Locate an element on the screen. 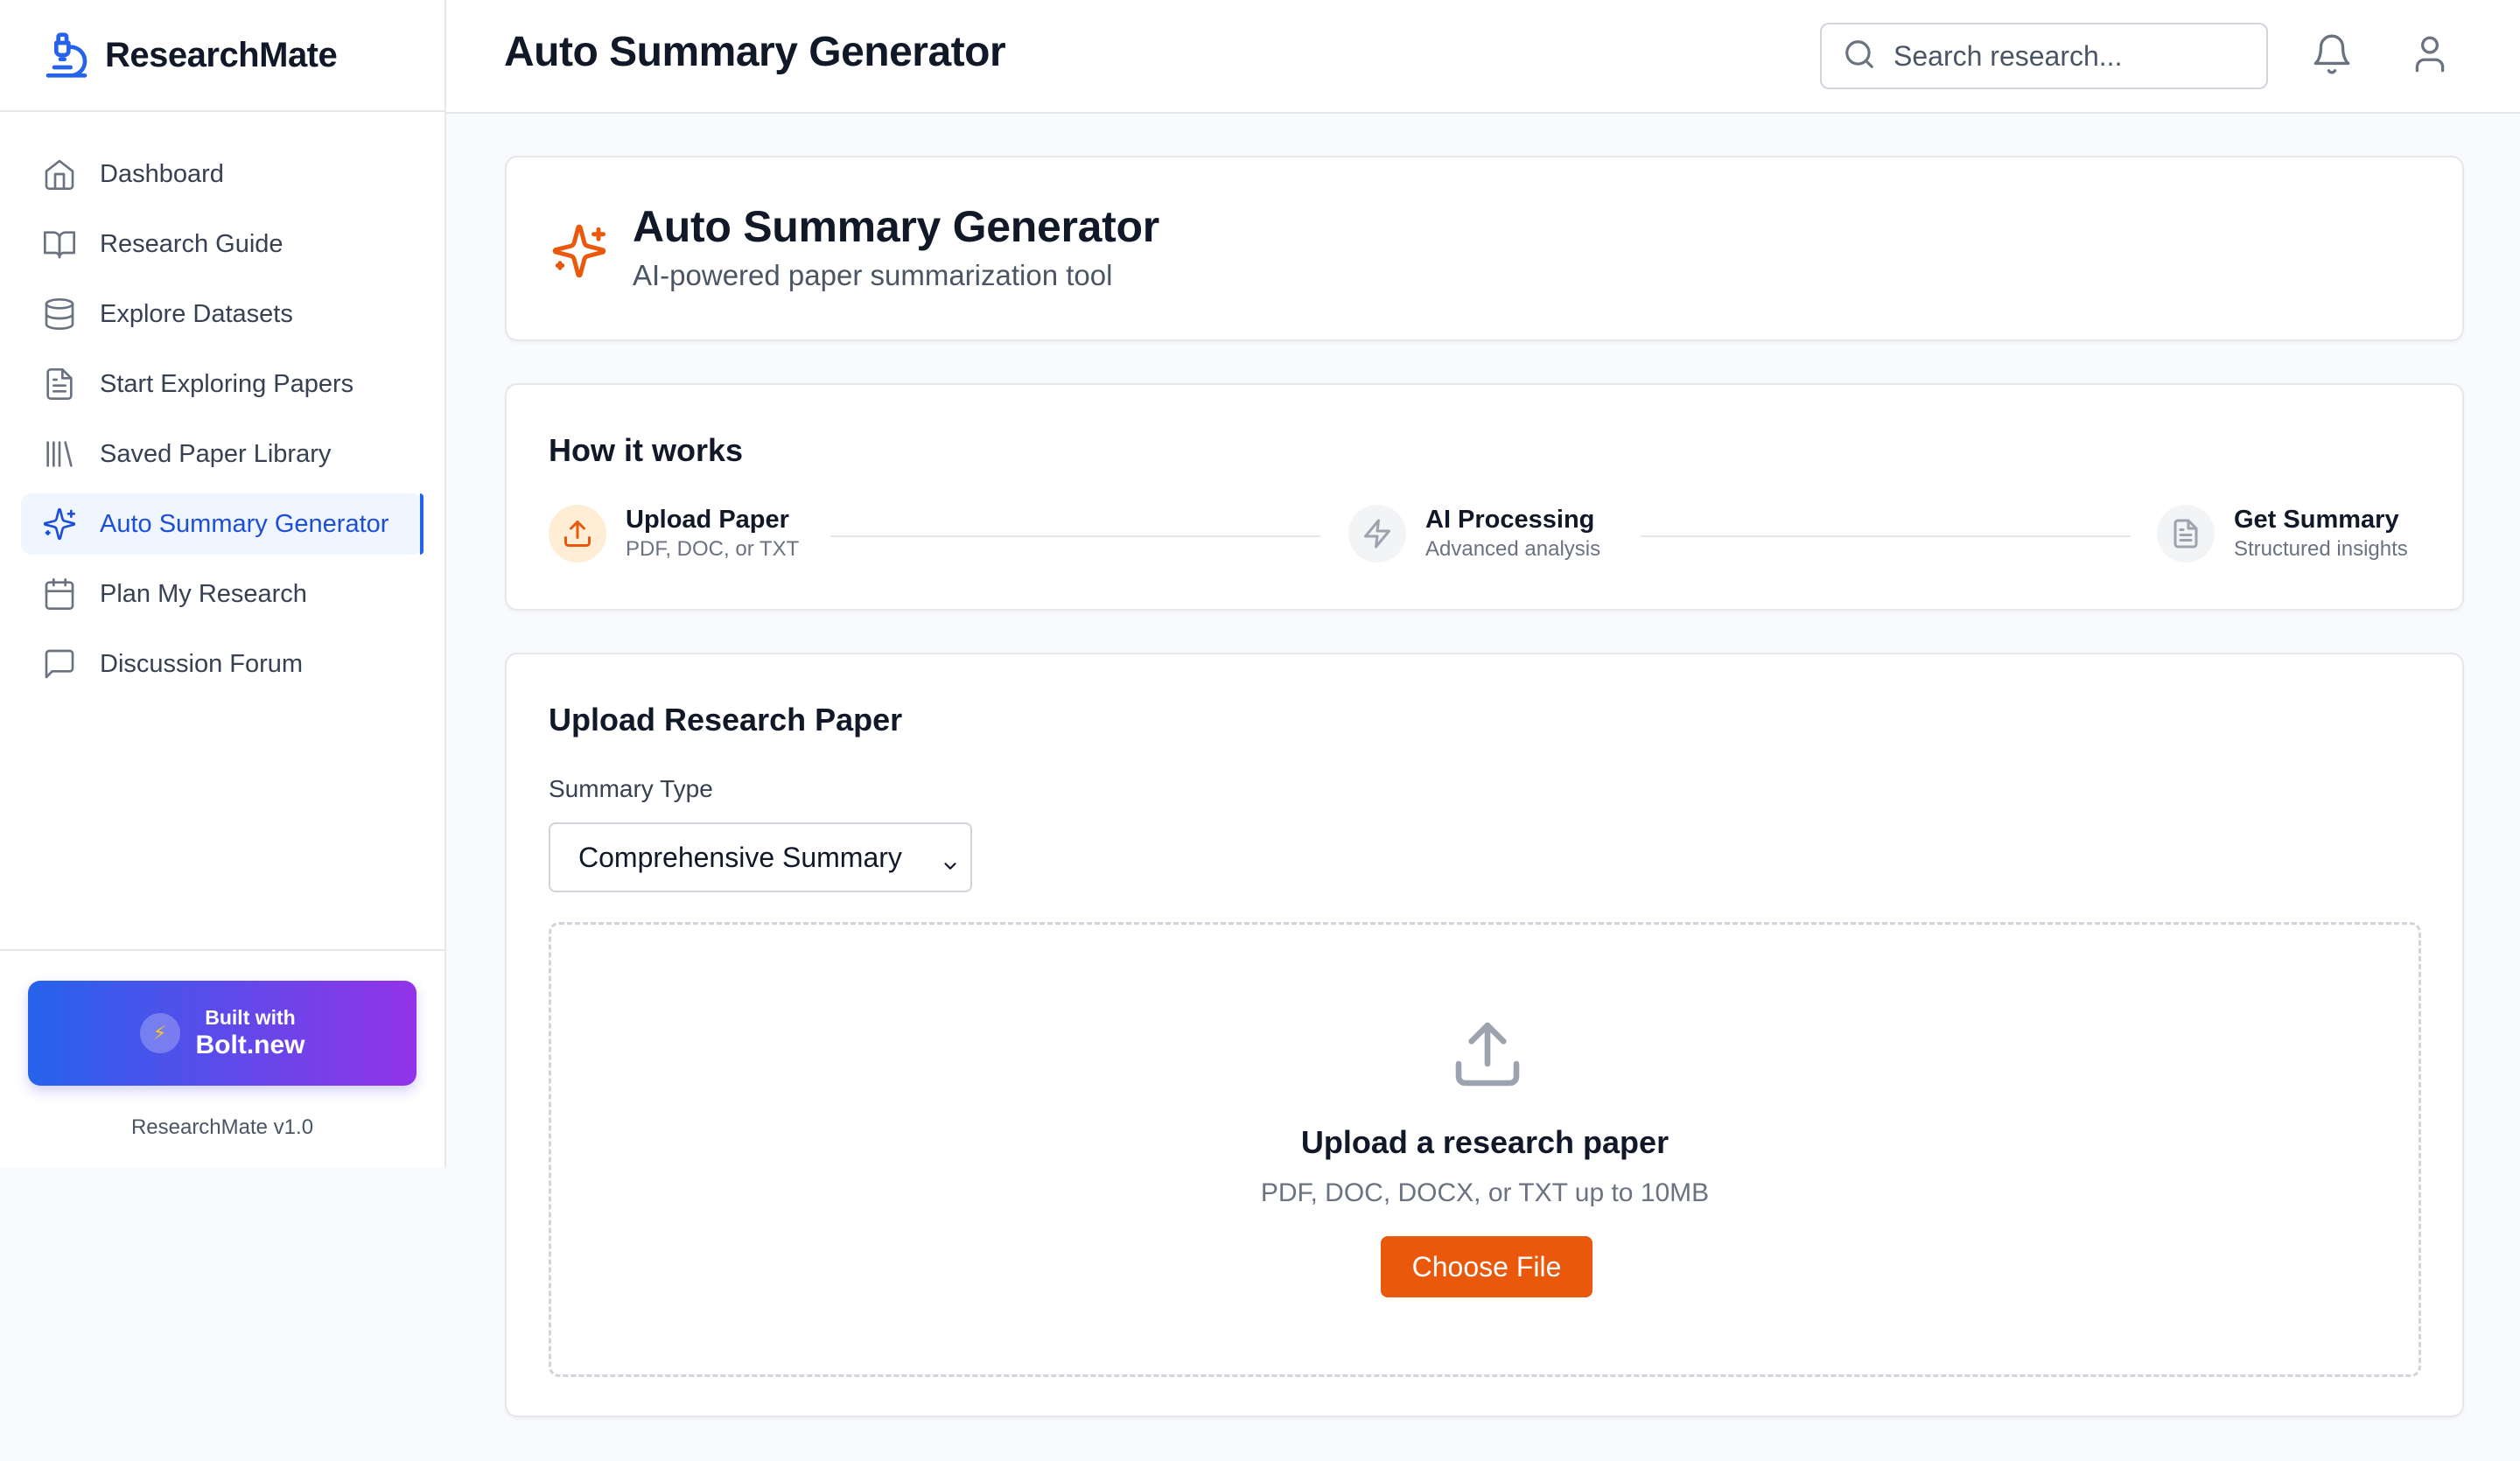 This screenshot has height=1461, width=2520. bolt-text: Built with Bolt.new is located at coordinates (250, 1033).